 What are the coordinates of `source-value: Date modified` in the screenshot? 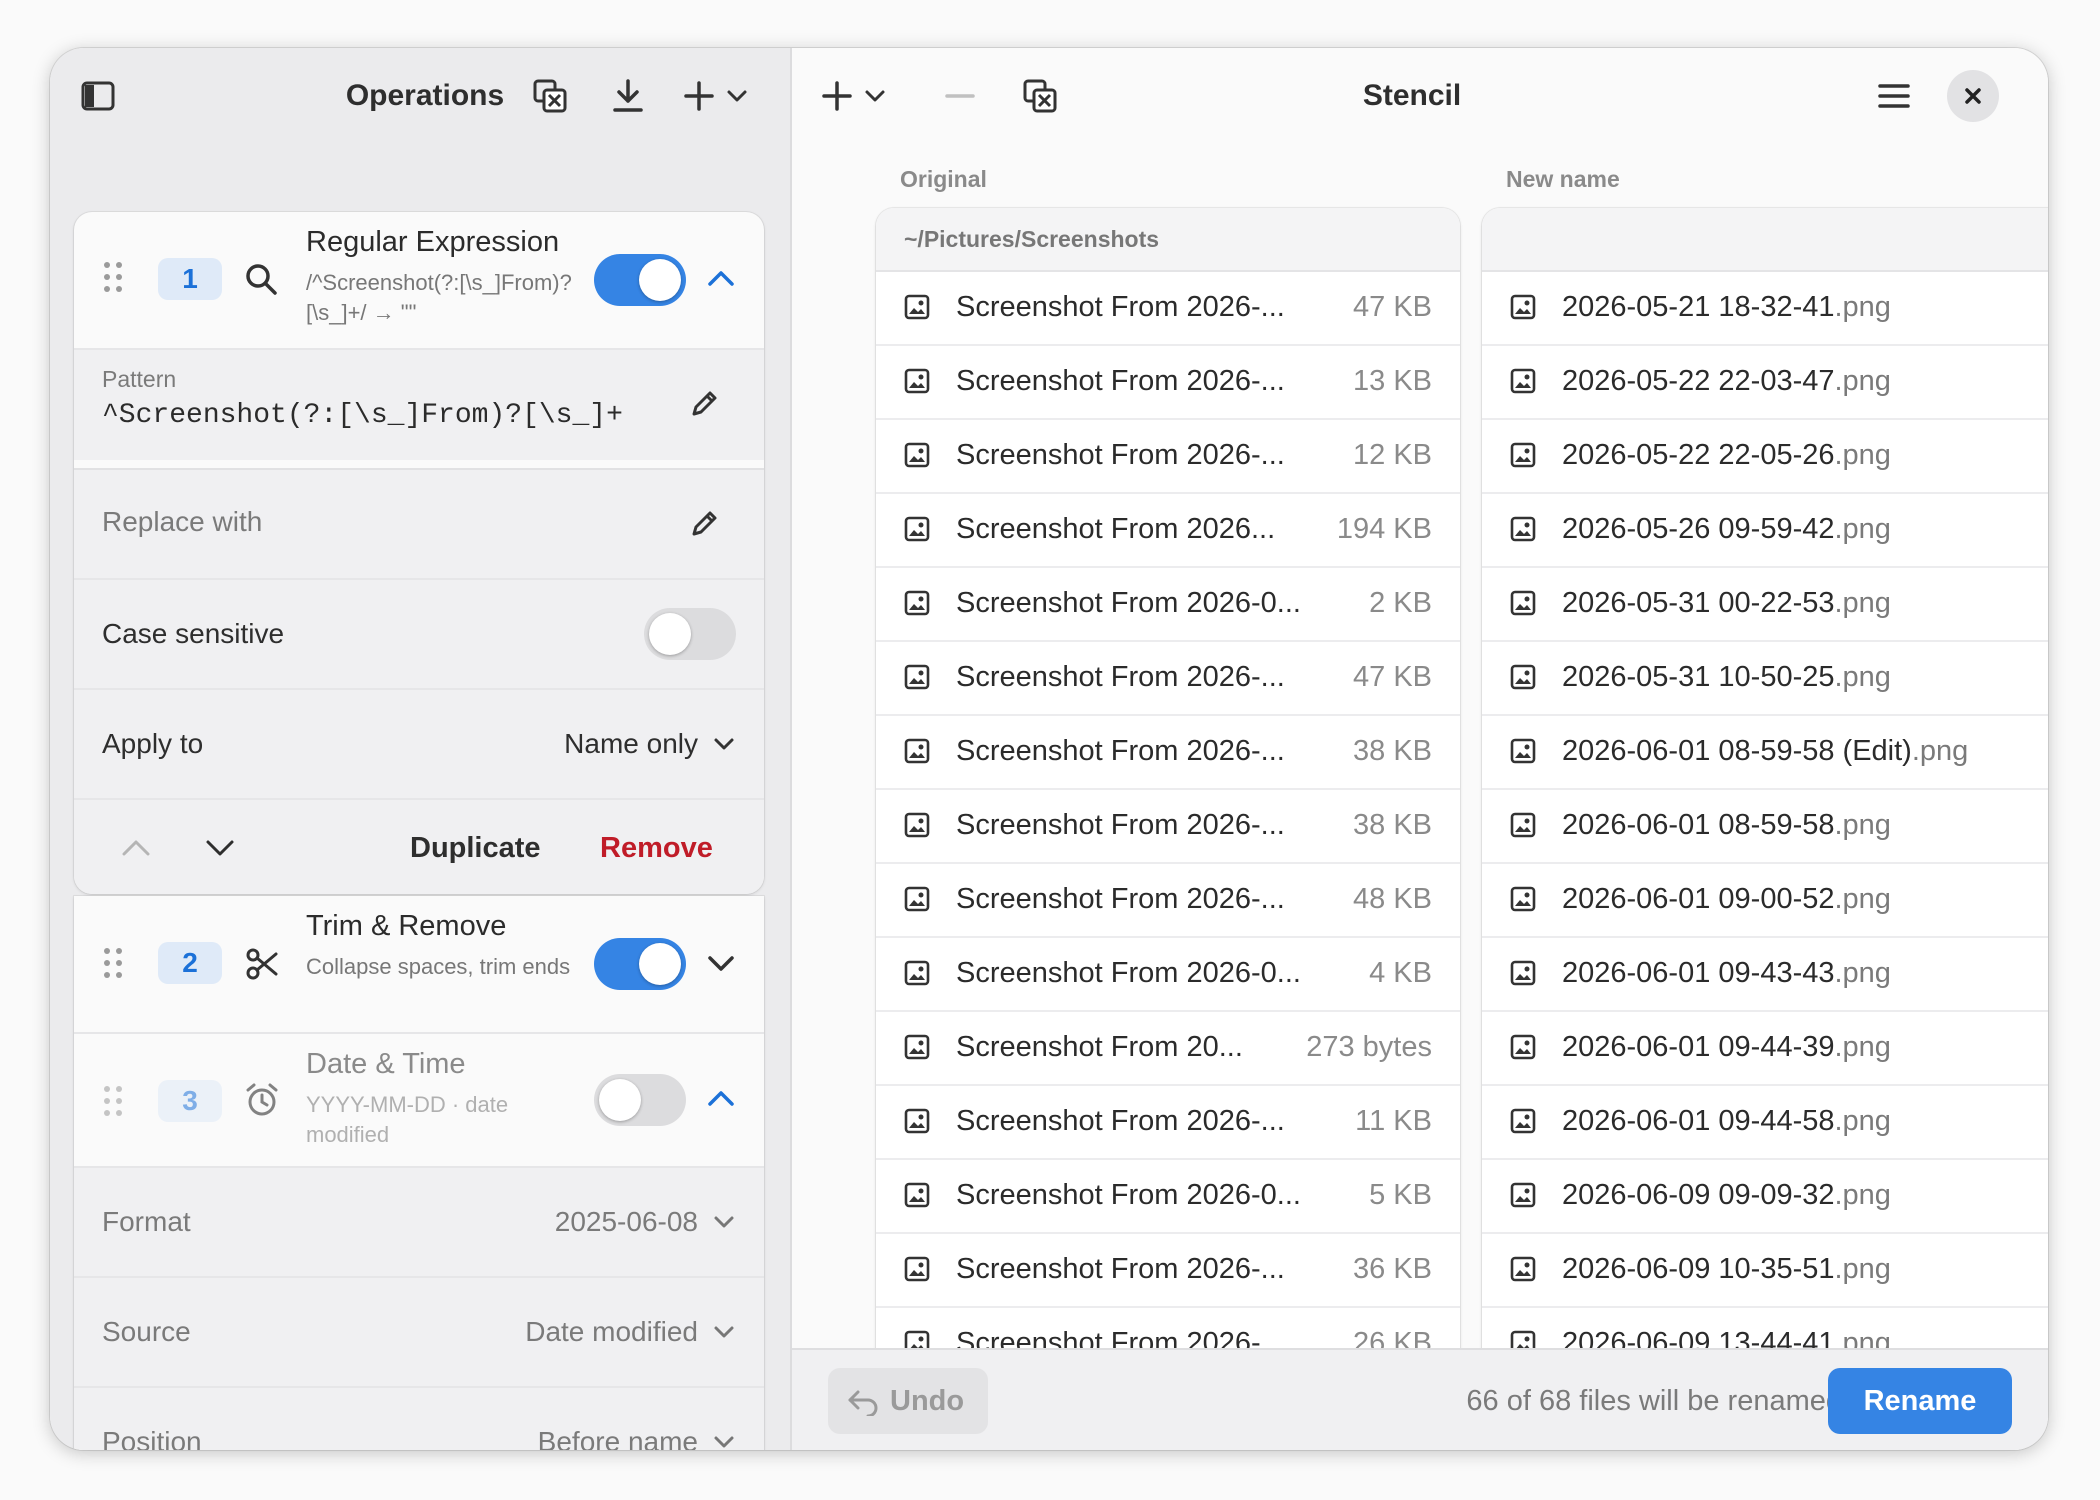 It's located at (611, 1332).